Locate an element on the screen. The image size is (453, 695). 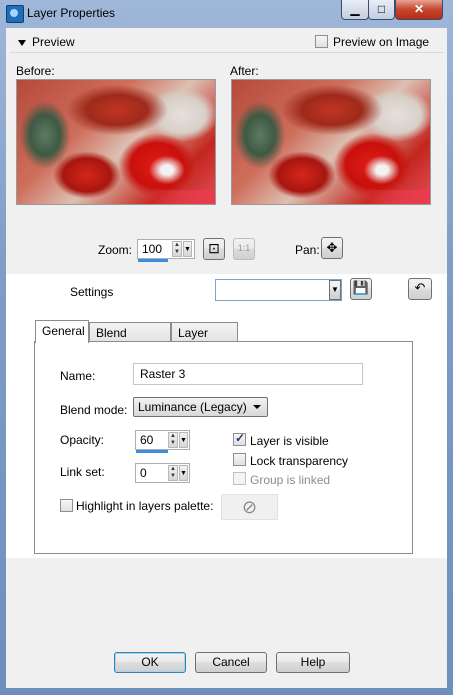
opacity-stepper: 60 ▲ ▼ ▼ is located at coordinates (162, 441).